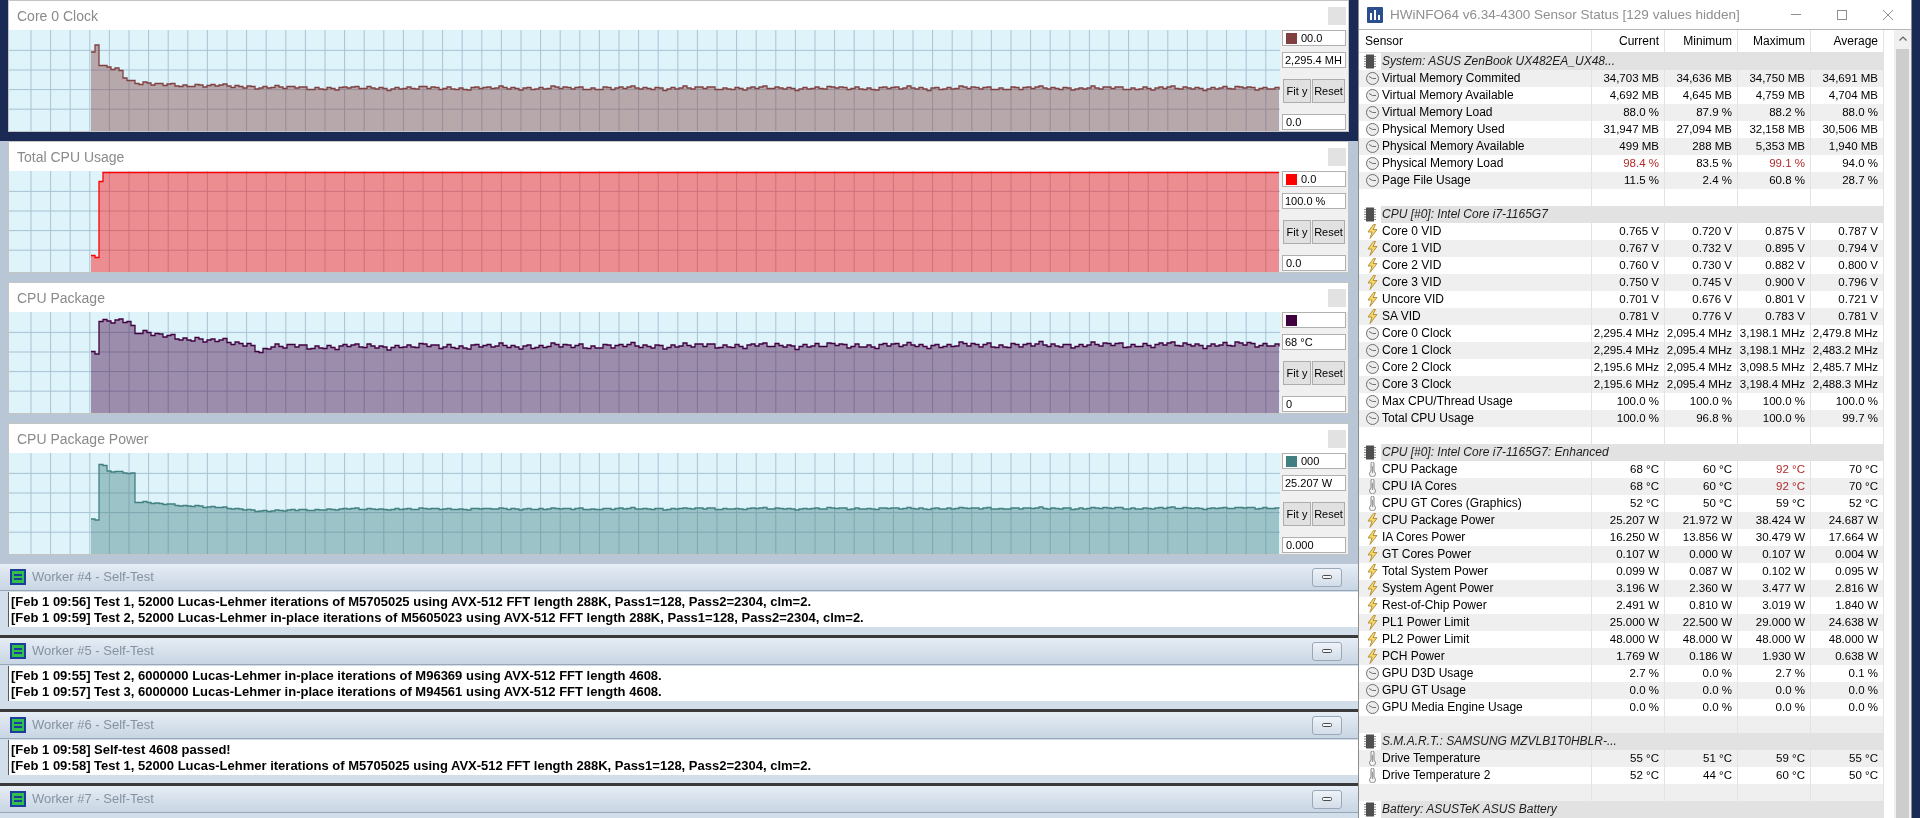 Image resolution: width=1920 pixels, height=818 pixels. I want to click on sensor-name: Rest-of-Chip Power, so click(1434, 605).